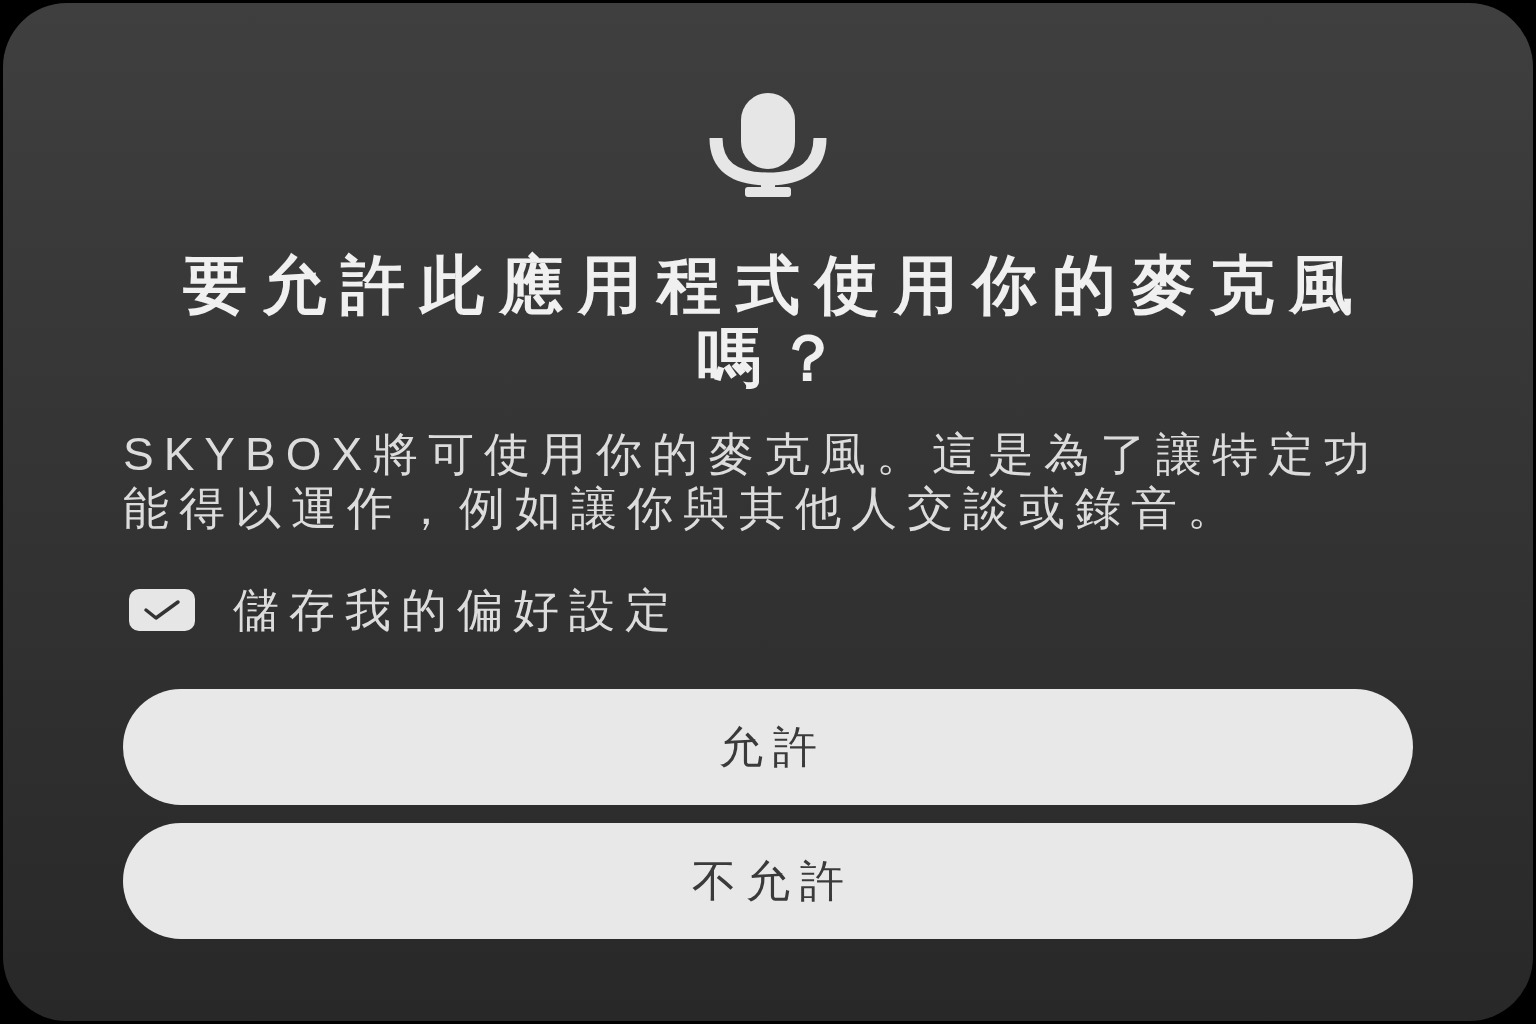 The width and height of the screenshot is (1536, 1024). I want to click on checkbox-label: 儲存我的偏好設定, so click(457, 610).